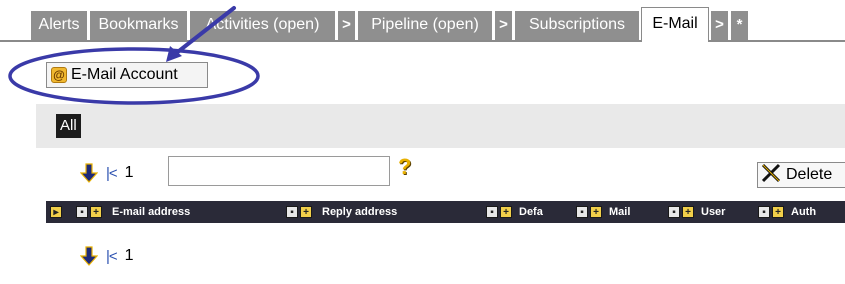 The image size is (845, 284). What do you see at coordinates (719, 25) in the screenshot?
I see `tab-email-expand: >` at bounding box center [719, 25].